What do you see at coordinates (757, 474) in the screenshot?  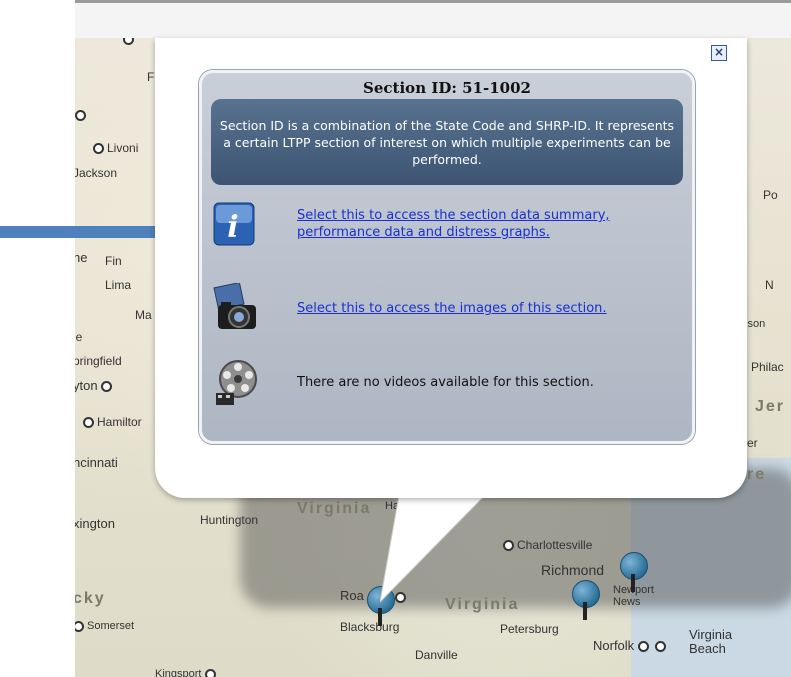 I see `place-re: re` at bounding box center [757, 474].